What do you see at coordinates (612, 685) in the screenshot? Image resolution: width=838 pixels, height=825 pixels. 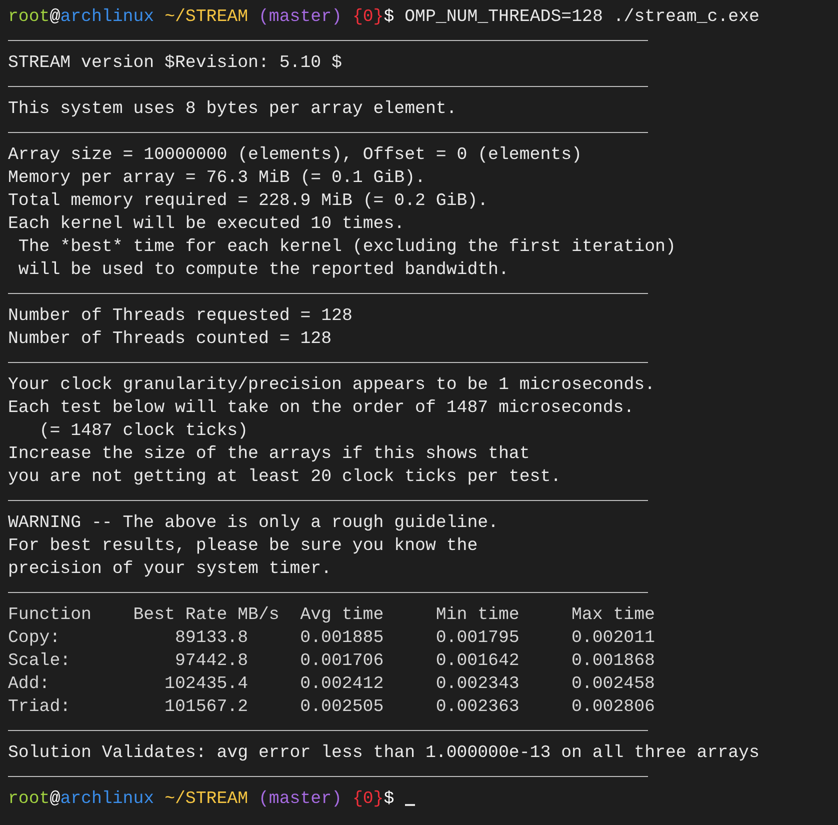 I see `table-value: 0.002458` at bounding box center [612, 685].